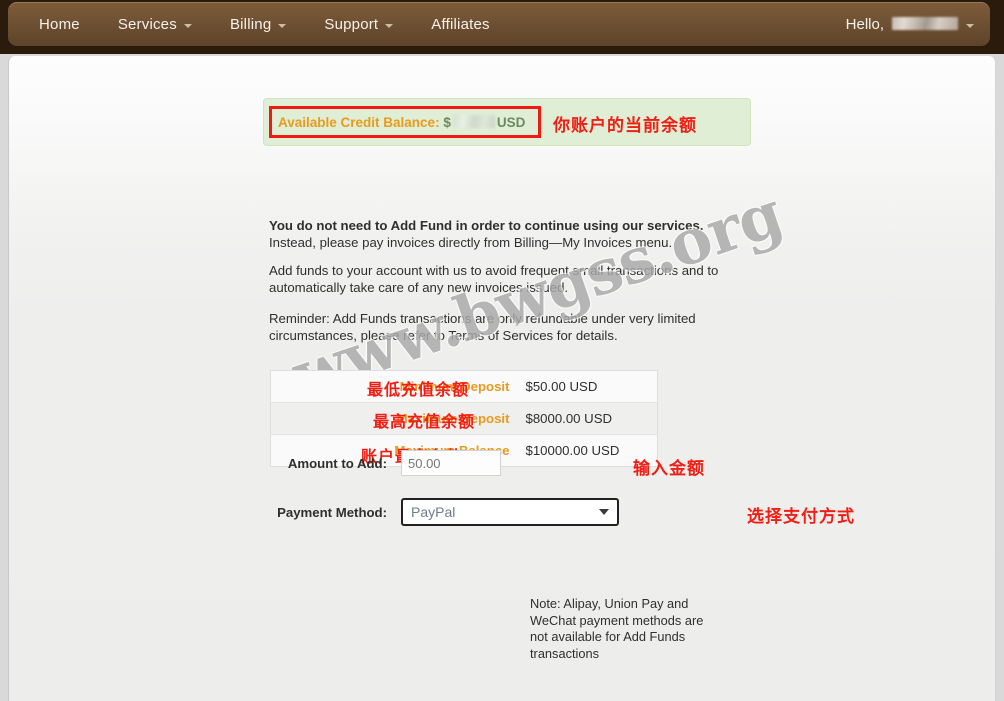 Image resolution: width=1004 pixels, height=701 pixels. I want to click on payment-method-row: Payment Method: PayPal, so click(441, 512).